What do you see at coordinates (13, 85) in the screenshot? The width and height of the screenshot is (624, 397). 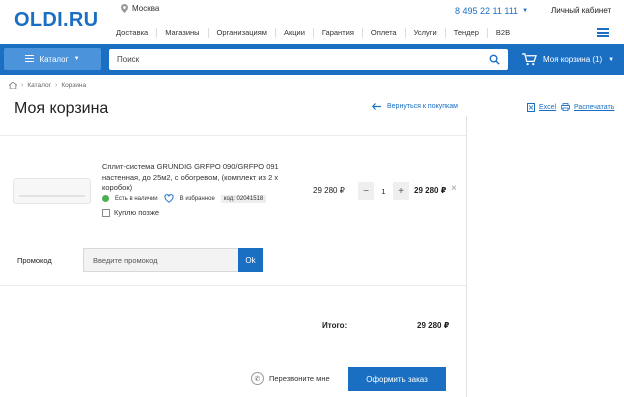 I see `home-icon` at bounding box center [13, 85].